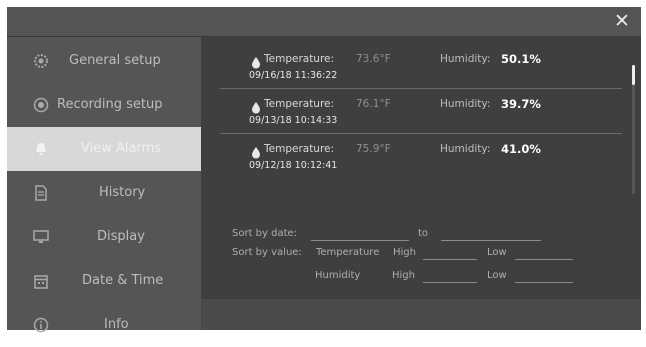 The image size is (646, 347). I want to click on title-bar: ✕, so click(324, 22).